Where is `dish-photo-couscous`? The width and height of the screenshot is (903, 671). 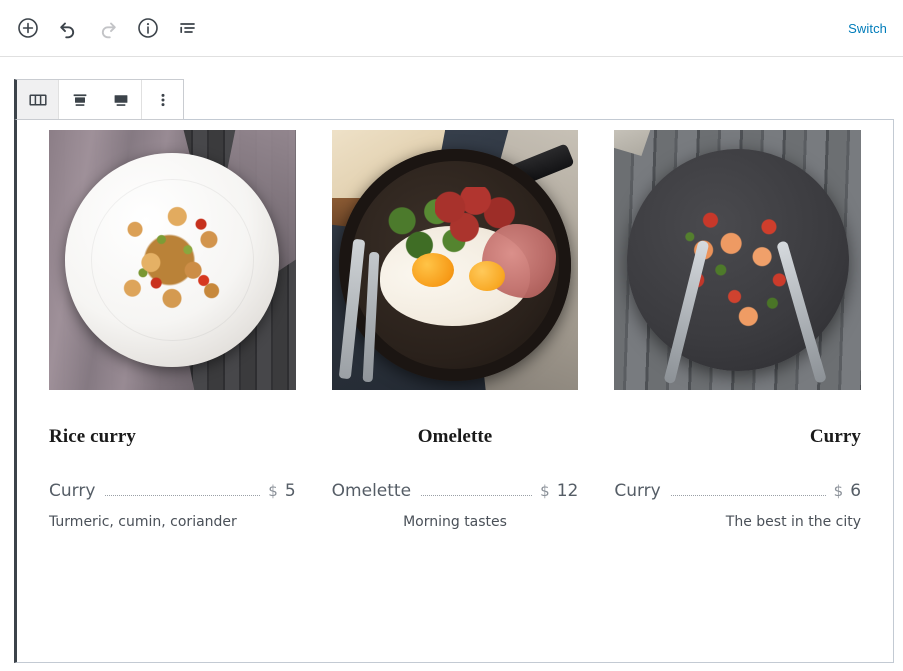
dish-photo-couscous is located at coordinates (738, 260).